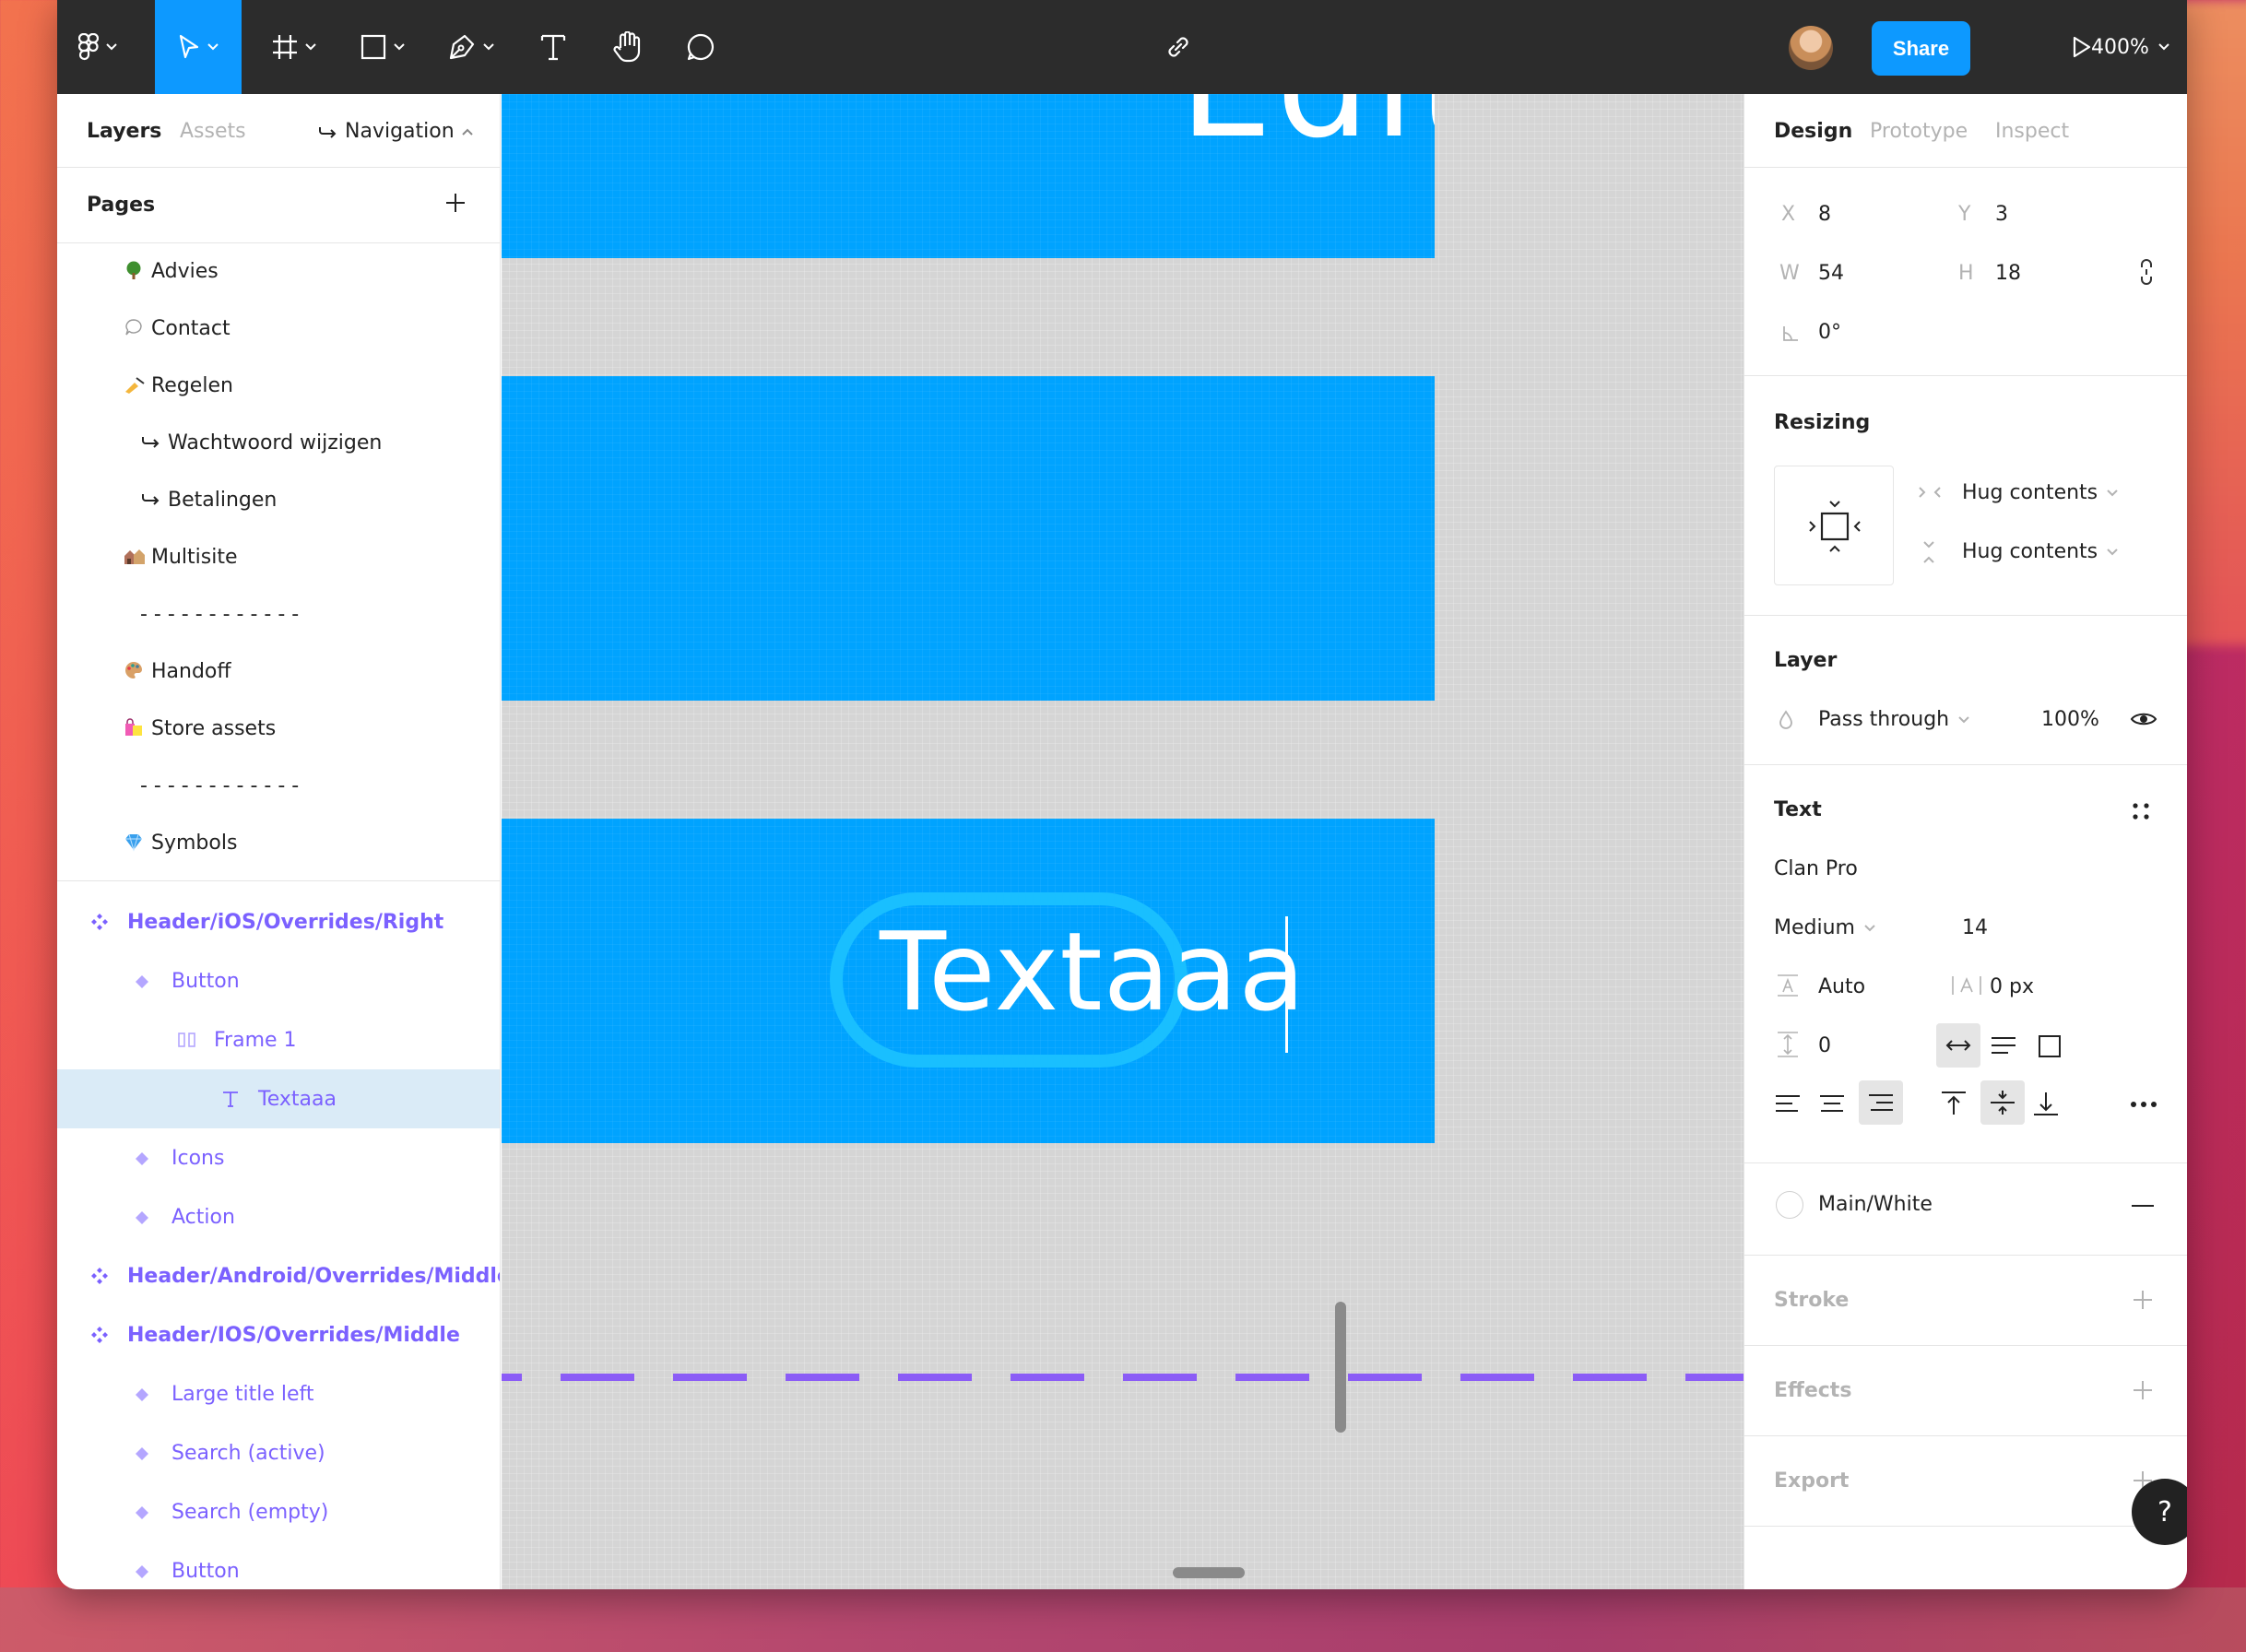 This screenshot has height=1652, width=2246. What do you see at coordinates (969, 176) in the screenshot?
I see `top-frame: Edit` at bounding box center [969, 176].